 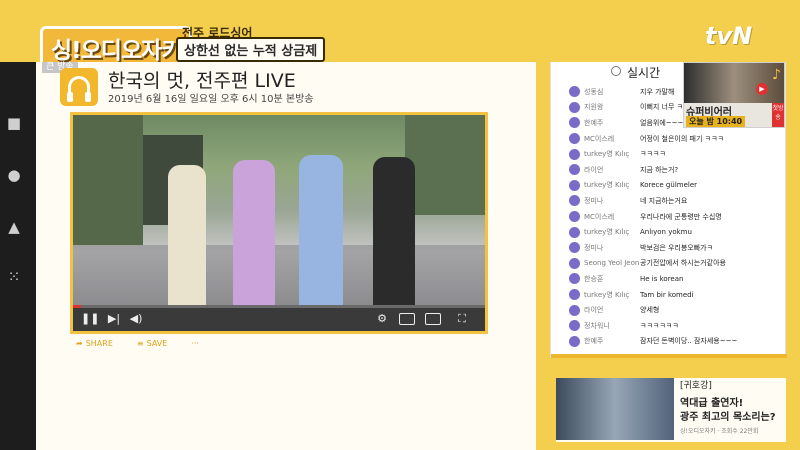 What do you see at coordinates (650, 310) in the screenshot?
I see `chat-message: 양세형` at bounding box center [650, 310].